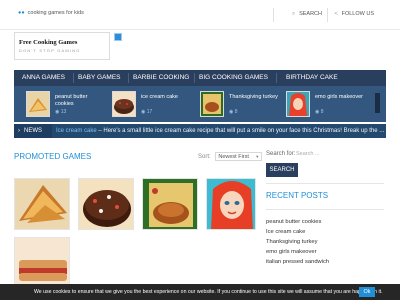  What do you see at coordinates (21, 13) in the screenshot?
I see `flickr-icon: ●●` at bounding box center [21, 13].